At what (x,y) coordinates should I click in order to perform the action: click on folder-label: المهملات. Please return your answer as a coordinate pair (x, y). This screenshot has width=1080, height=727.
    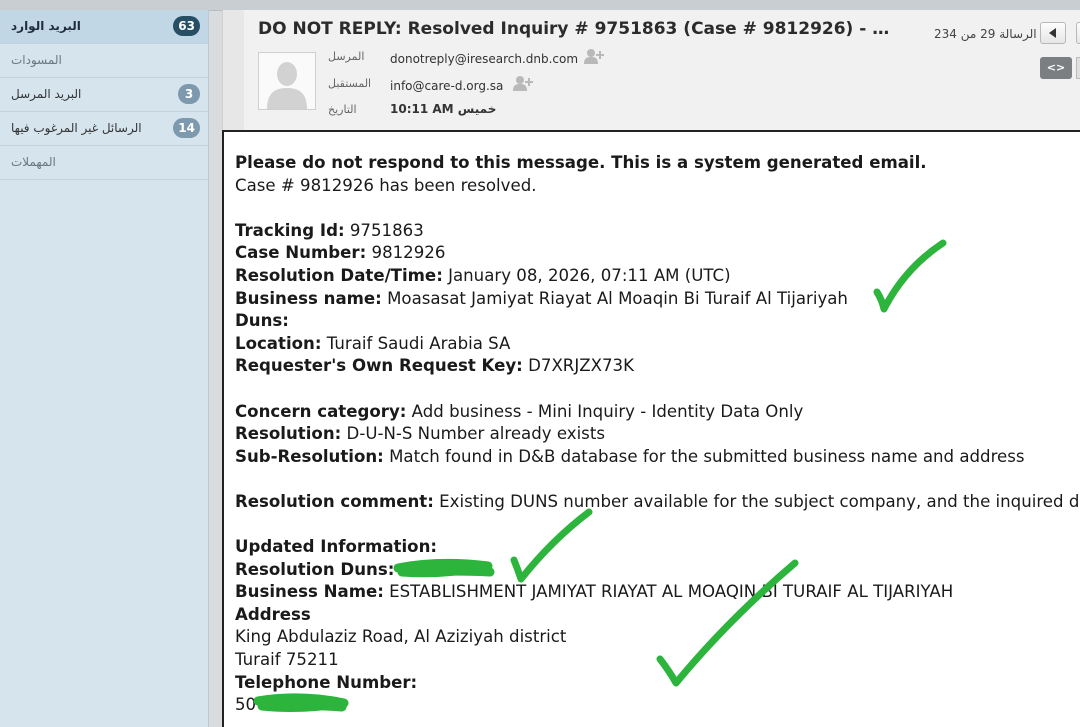
    Looking at the image, I should click on (33, 162).